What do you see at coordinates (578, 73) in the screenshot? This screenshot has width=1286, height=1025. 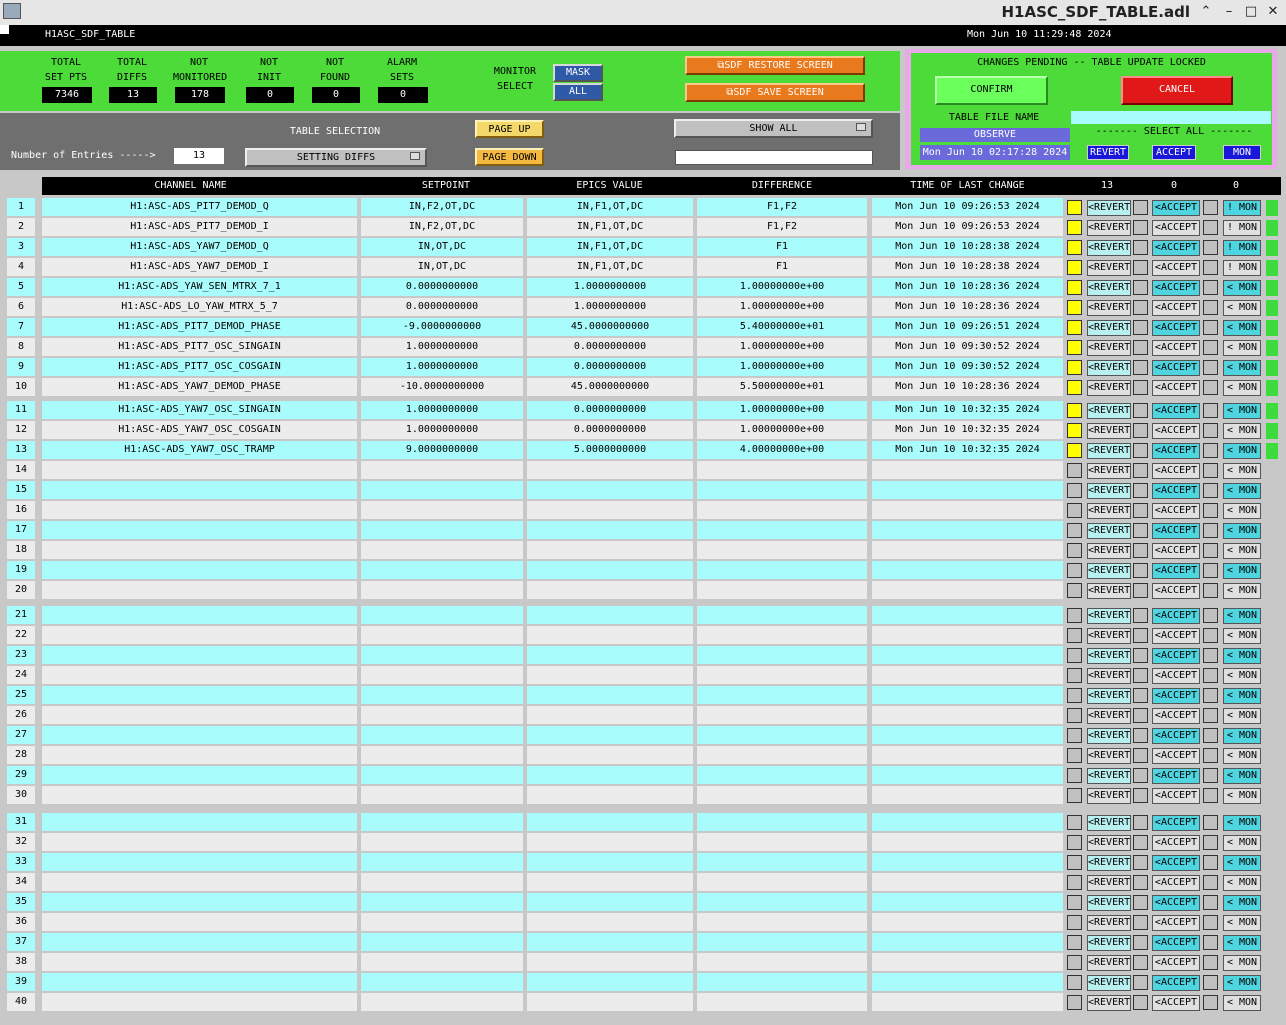 I see `mask-button: MASK` at bounding box center [578, 73].